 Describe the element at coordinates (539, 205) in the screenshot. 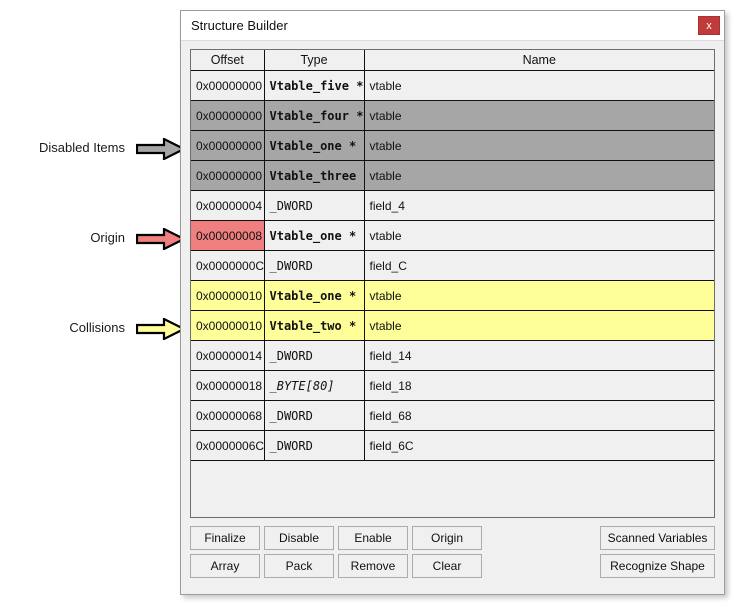

I see `cell-name: field_4` at that location.